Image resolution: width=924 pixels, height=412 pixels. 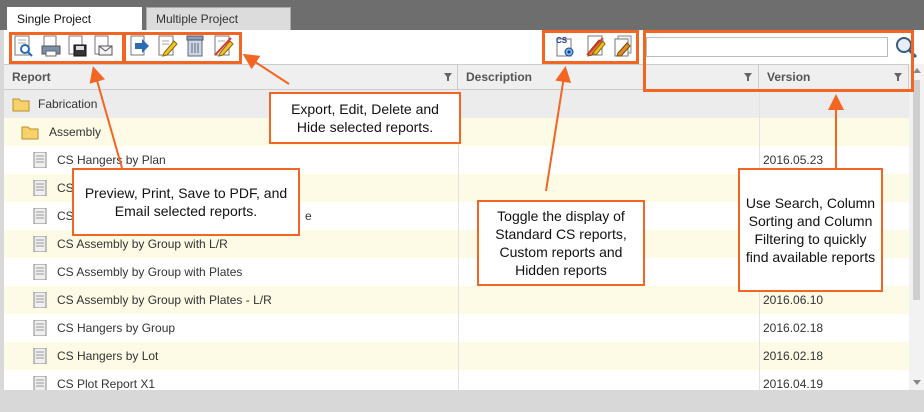 What do you see at coordinates (793, 160) in the screenshot?
I see `report-version: 2016.05.23` at bounding box center [793, 160].